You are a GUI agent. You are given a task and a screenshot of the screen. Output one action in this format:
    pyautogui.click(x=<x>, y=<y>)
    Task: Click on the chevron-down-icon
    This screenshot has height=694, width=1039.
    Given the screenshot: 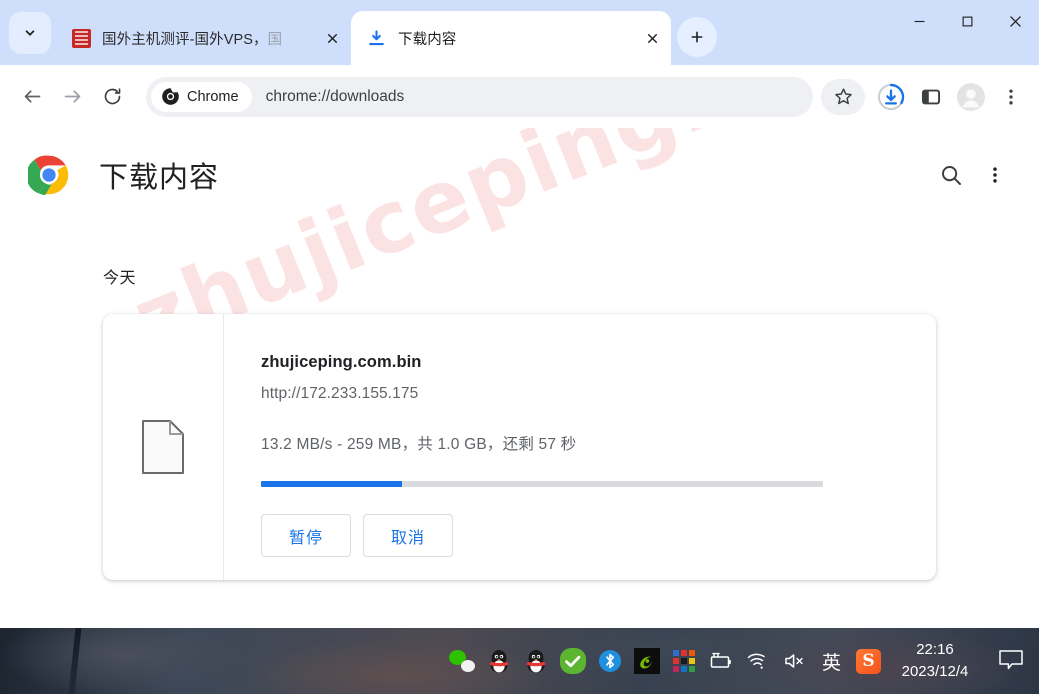 What is the action you would take?
    pyautogui.click(x=30, y=33)
    